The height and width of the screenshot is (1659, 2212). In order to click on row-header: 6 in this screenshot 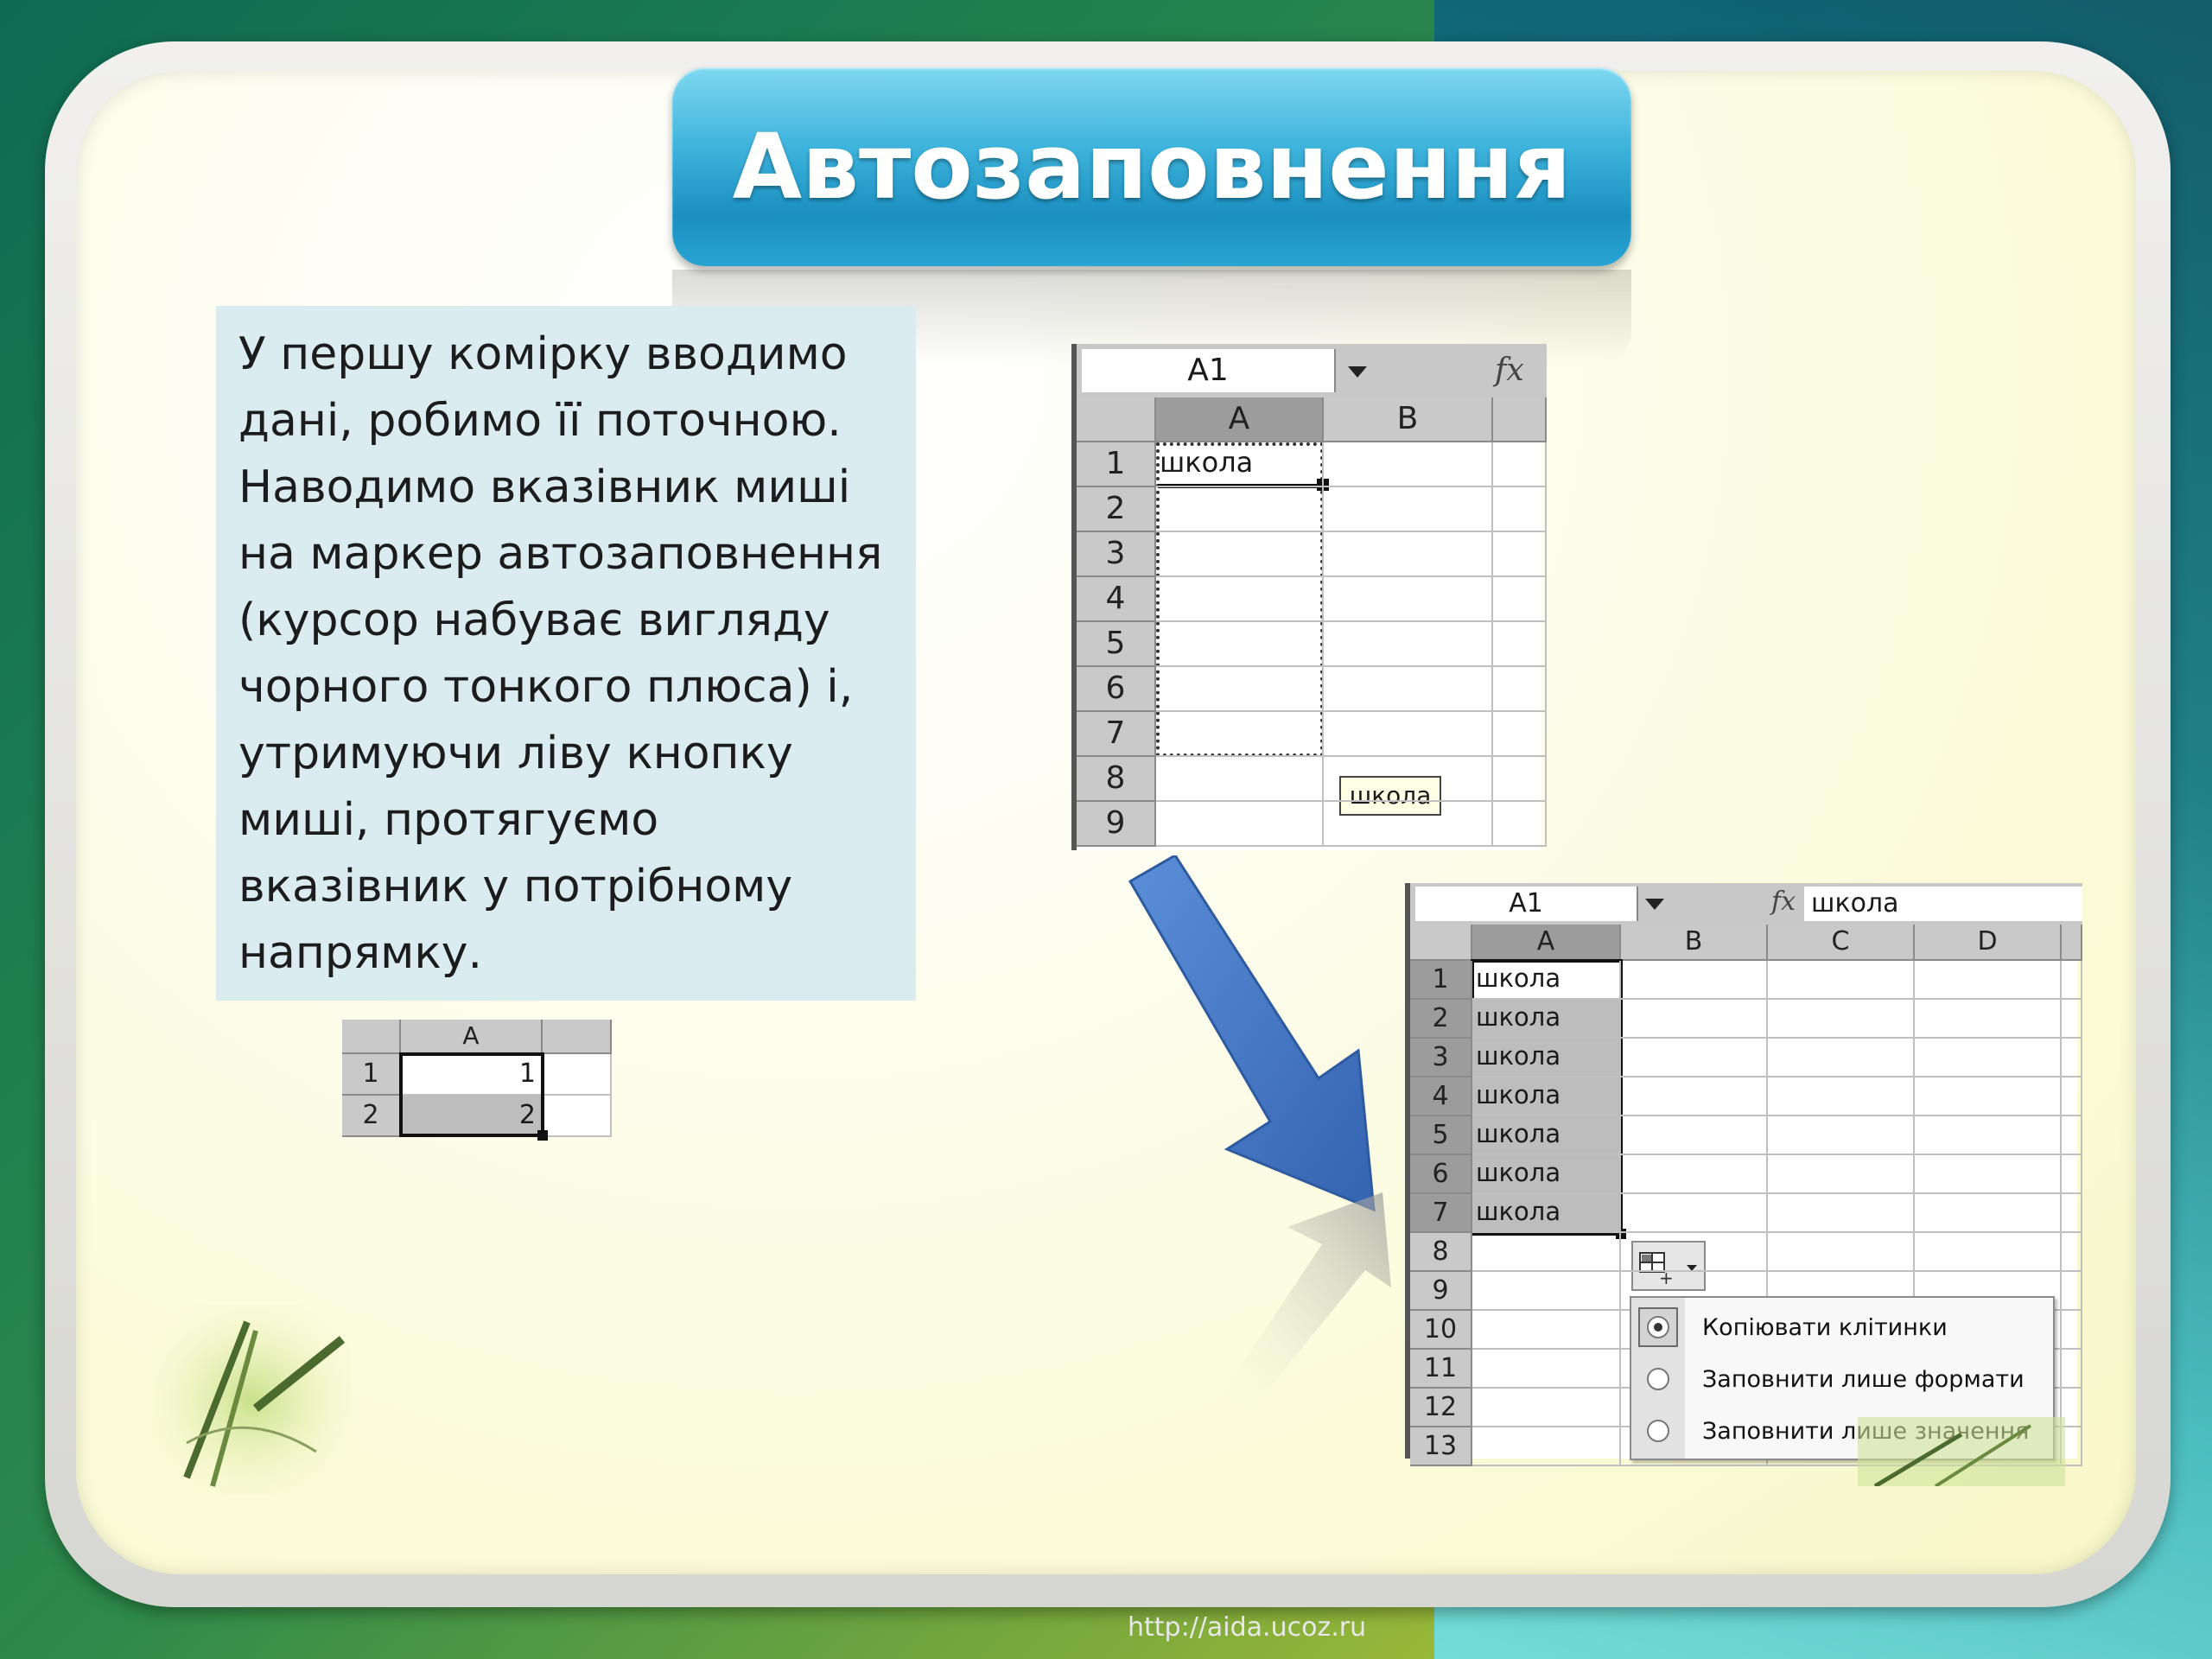, I will do `click(1441, 1174)`.